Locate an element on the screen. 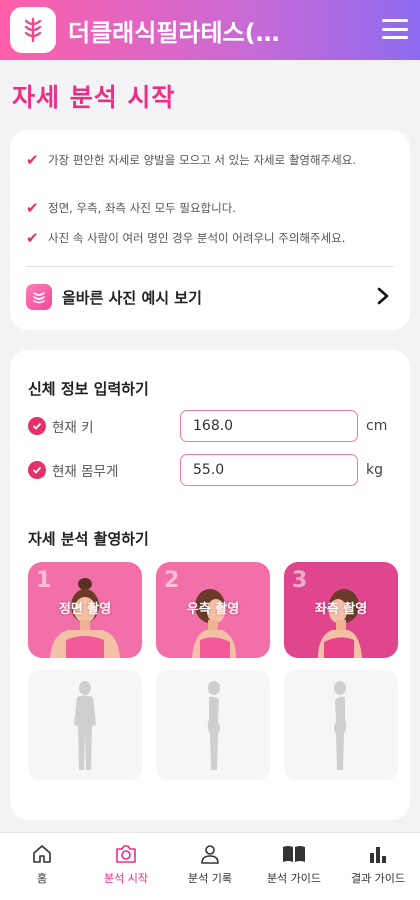 The width and height of the screenshot is (420, 900). chevron-right-icon is located at coordinates (383, 296).